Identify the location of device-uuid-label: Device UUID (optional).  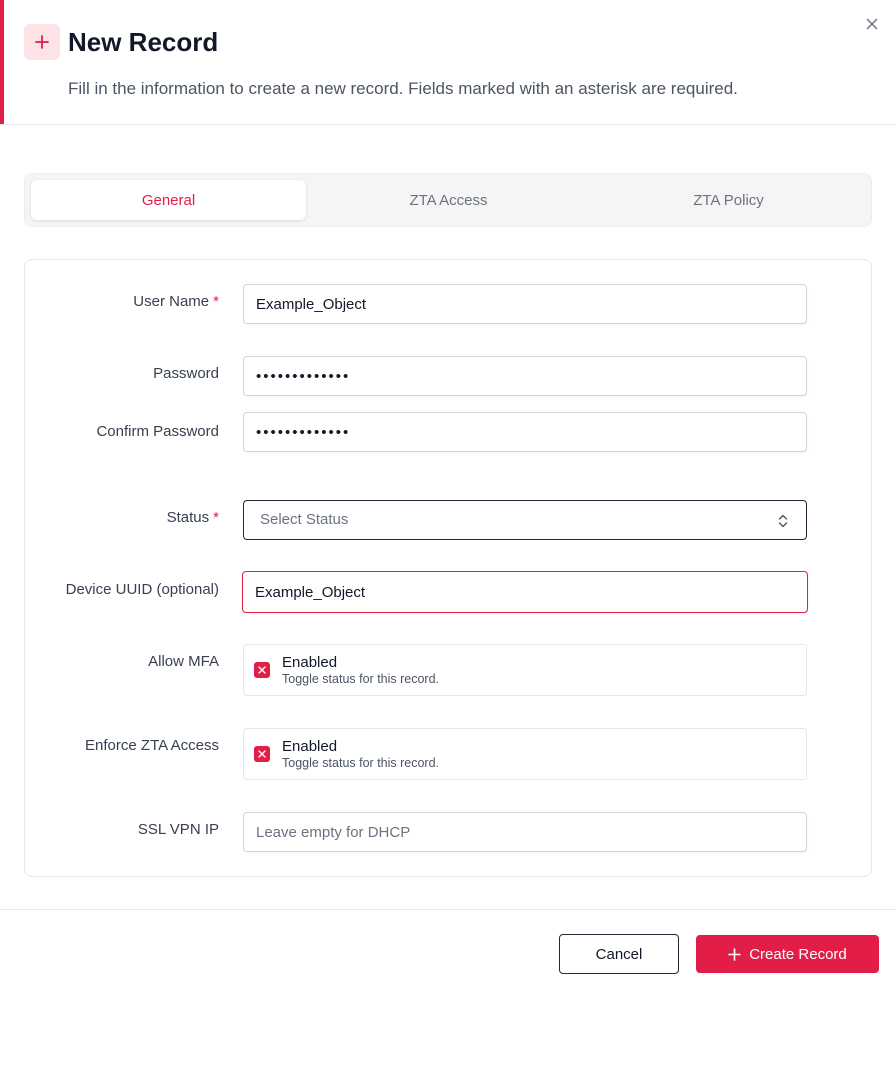
(142, 589).